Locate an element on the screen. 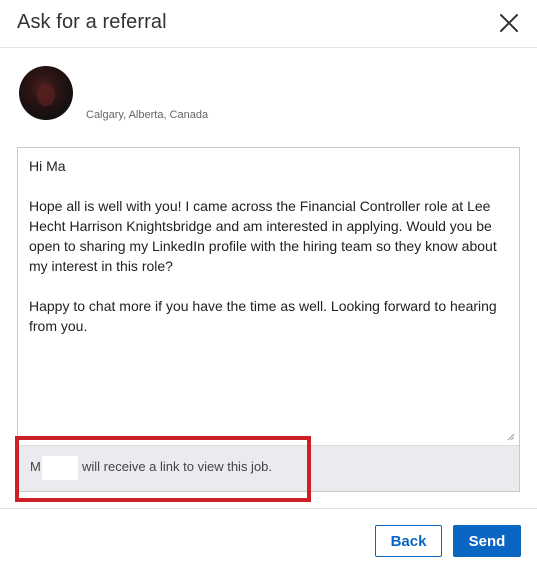 This screenshot has height=571, width=537. avatar is located at coordinates (46, 93).